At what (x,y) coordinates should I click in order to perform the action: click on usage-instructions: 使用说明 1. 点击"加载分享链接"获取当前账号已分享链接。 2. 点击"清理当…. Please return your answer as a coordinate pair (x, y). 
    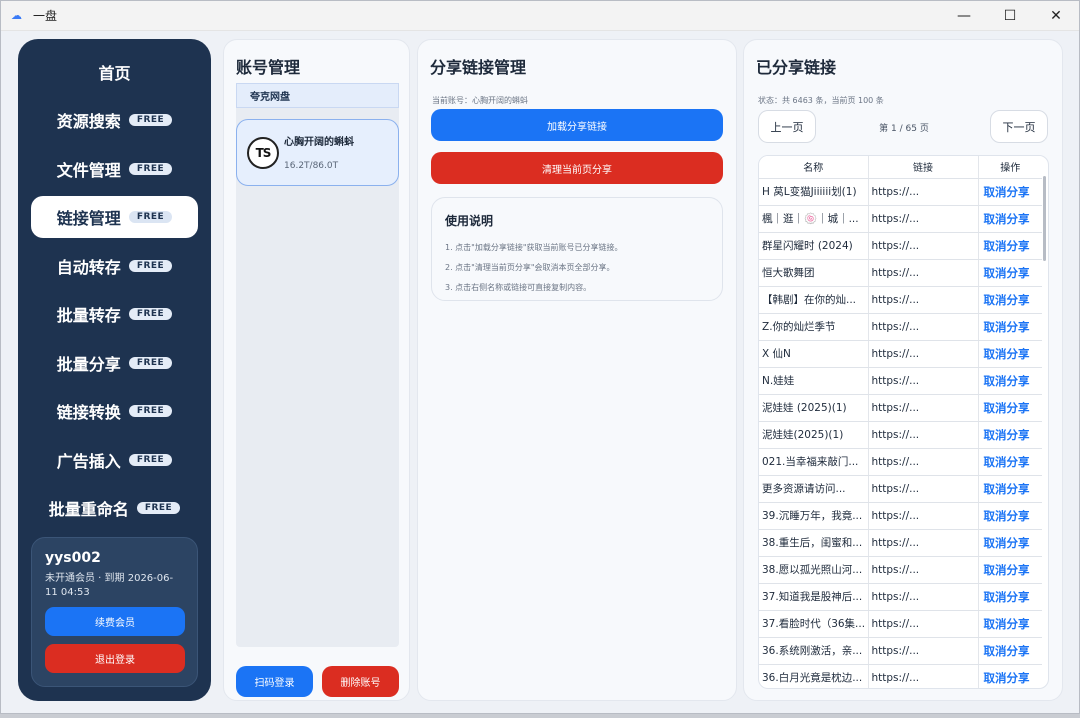
    Looking at the image, I should click on (577, 249).